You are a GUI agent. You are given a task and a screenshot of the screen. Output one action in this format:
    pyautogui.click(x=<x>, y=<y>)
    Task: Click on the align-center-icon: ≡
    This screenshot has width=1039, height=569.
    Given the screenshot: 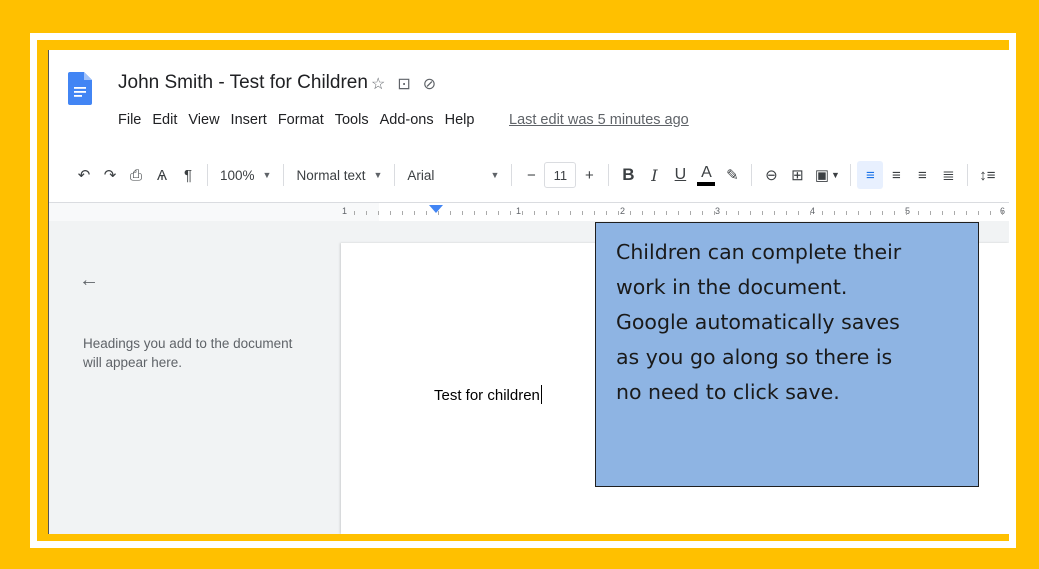 What is the action you would take?
    pyautogui.click(x=896, y=175)
    